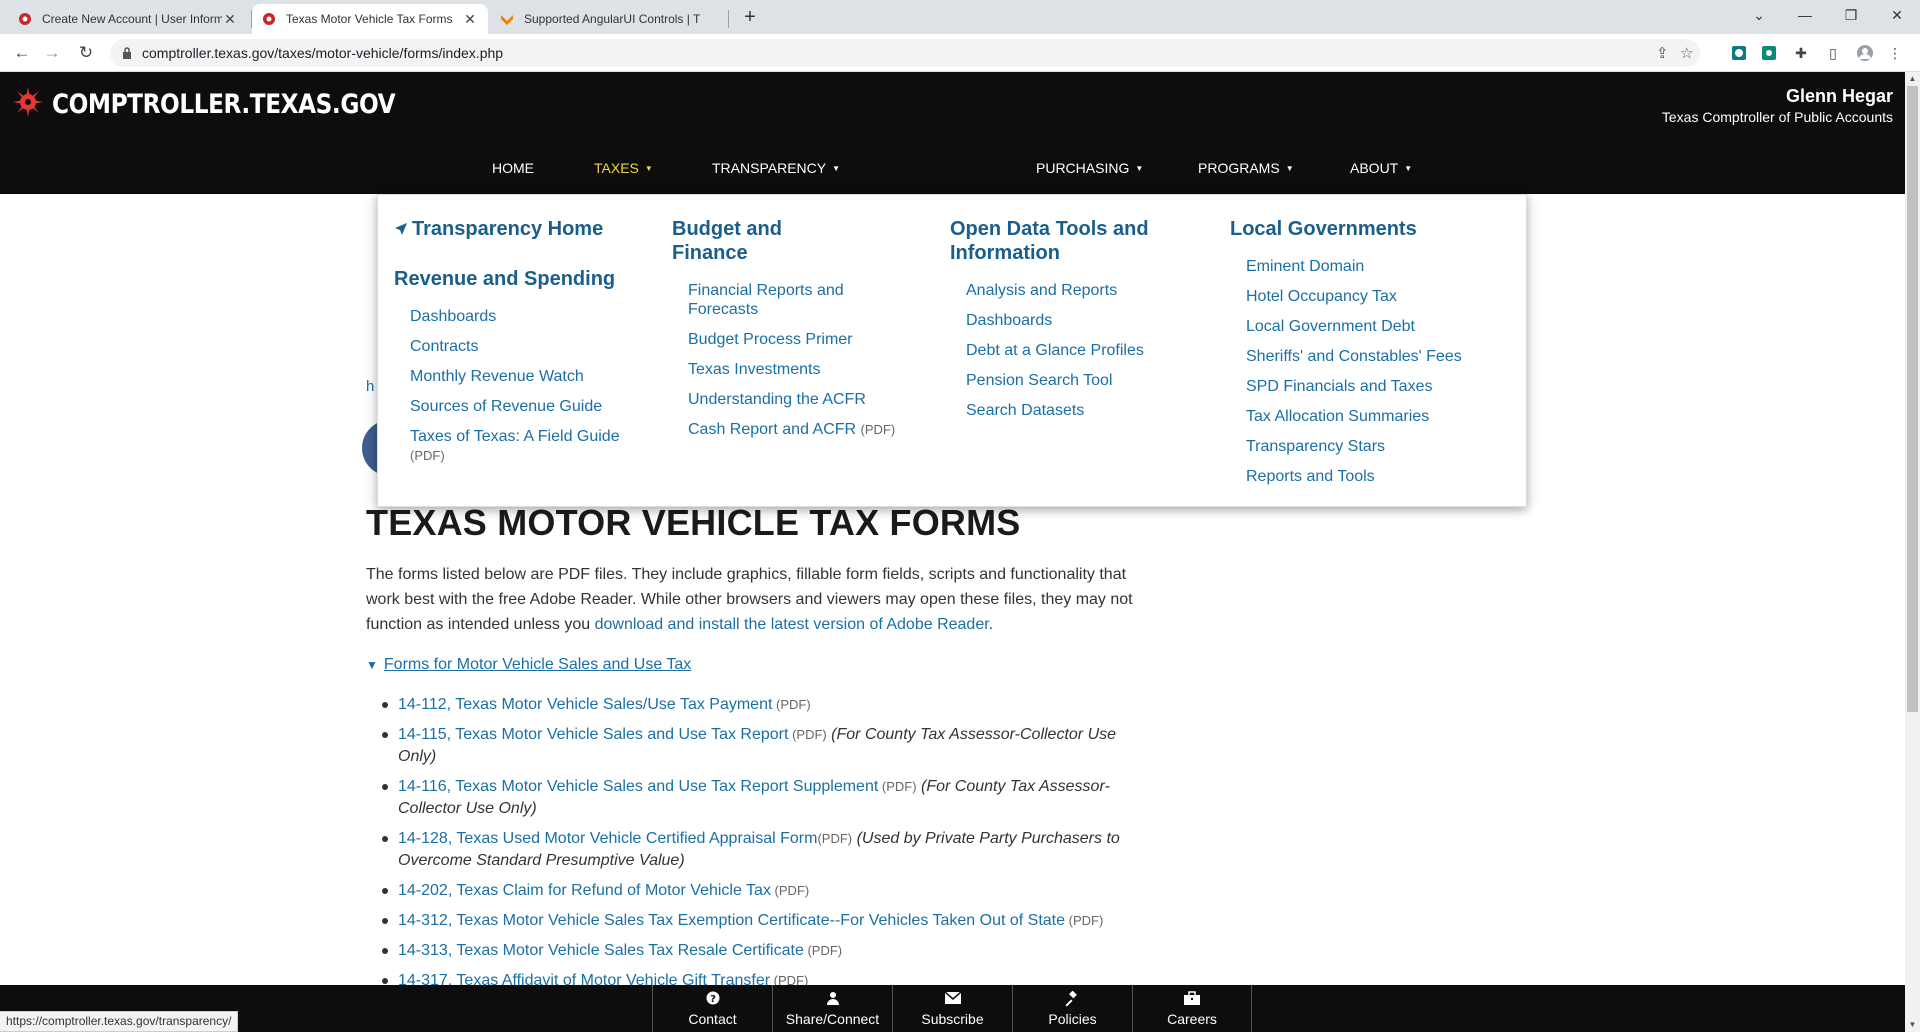 This screenshot has height=1032, width=1920. Describe the element at coordinates (1383, 326) in the screenshot. I see `menu-item: Local Government Debt` at that location.